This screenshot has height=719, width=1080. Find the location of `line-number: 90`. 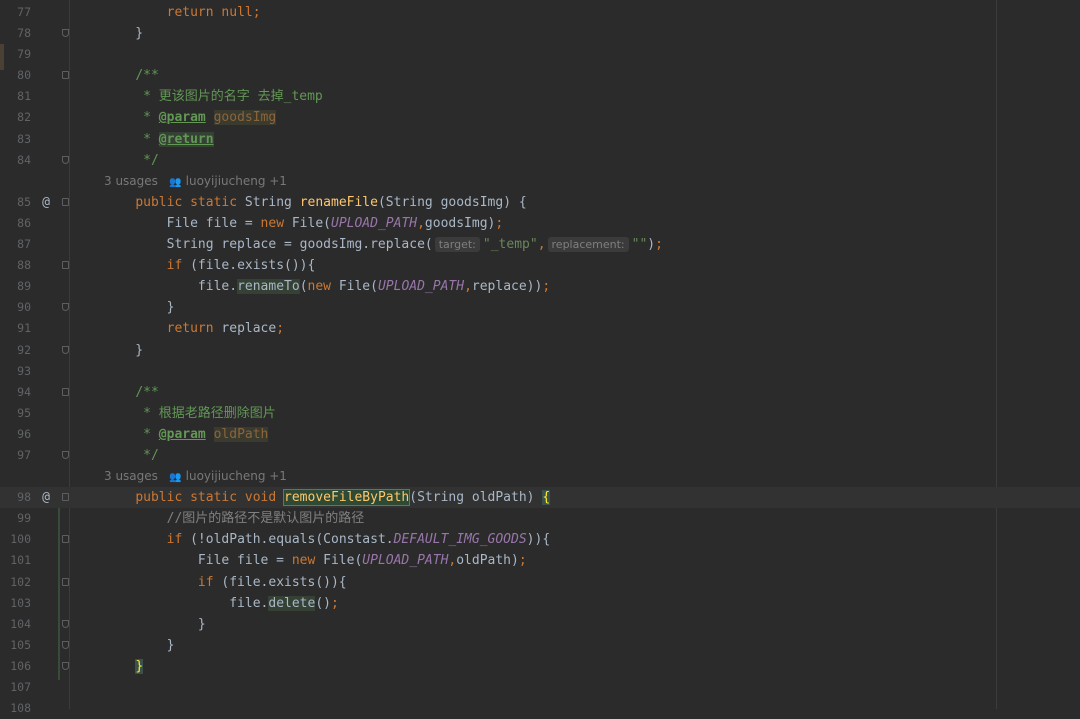

line-number: 90 is located at coordinates (15, 307).